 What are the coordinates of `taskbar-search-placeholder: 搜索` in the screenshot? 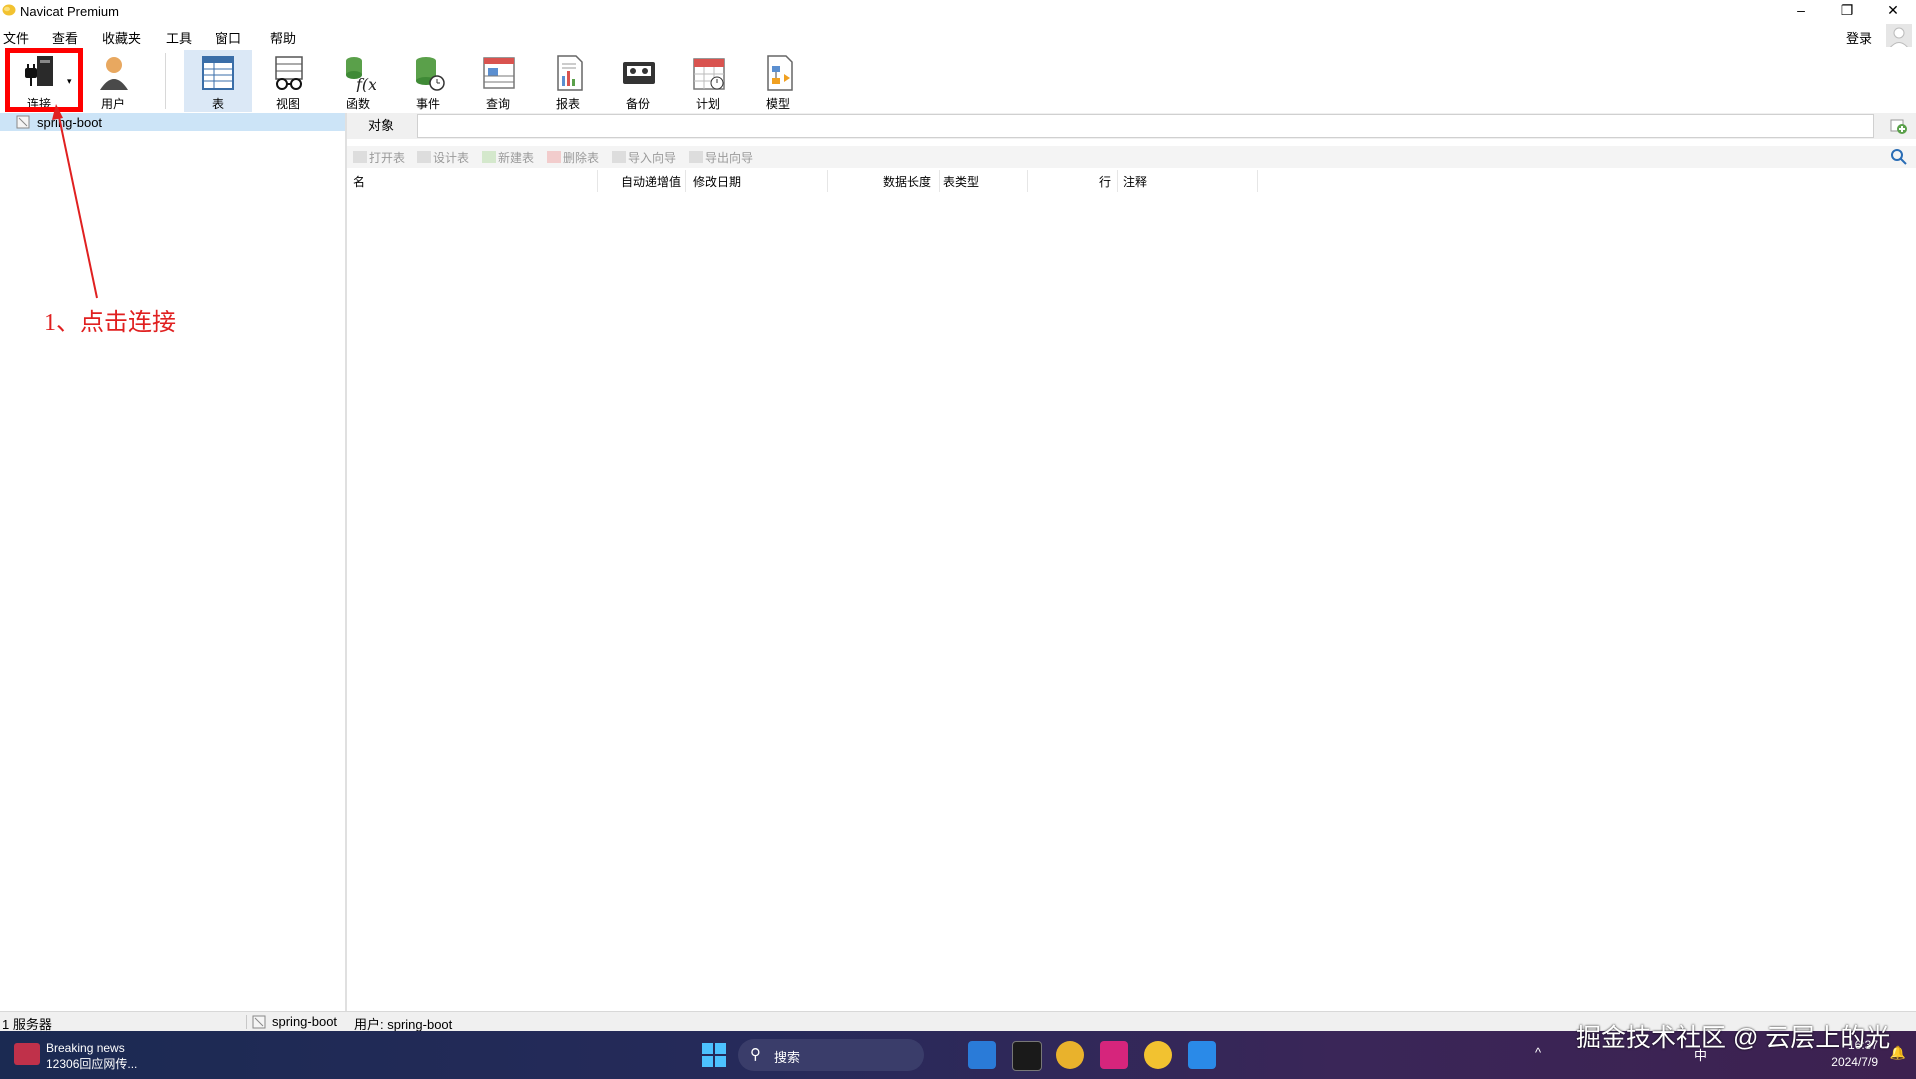 It's located at (787, 1057).